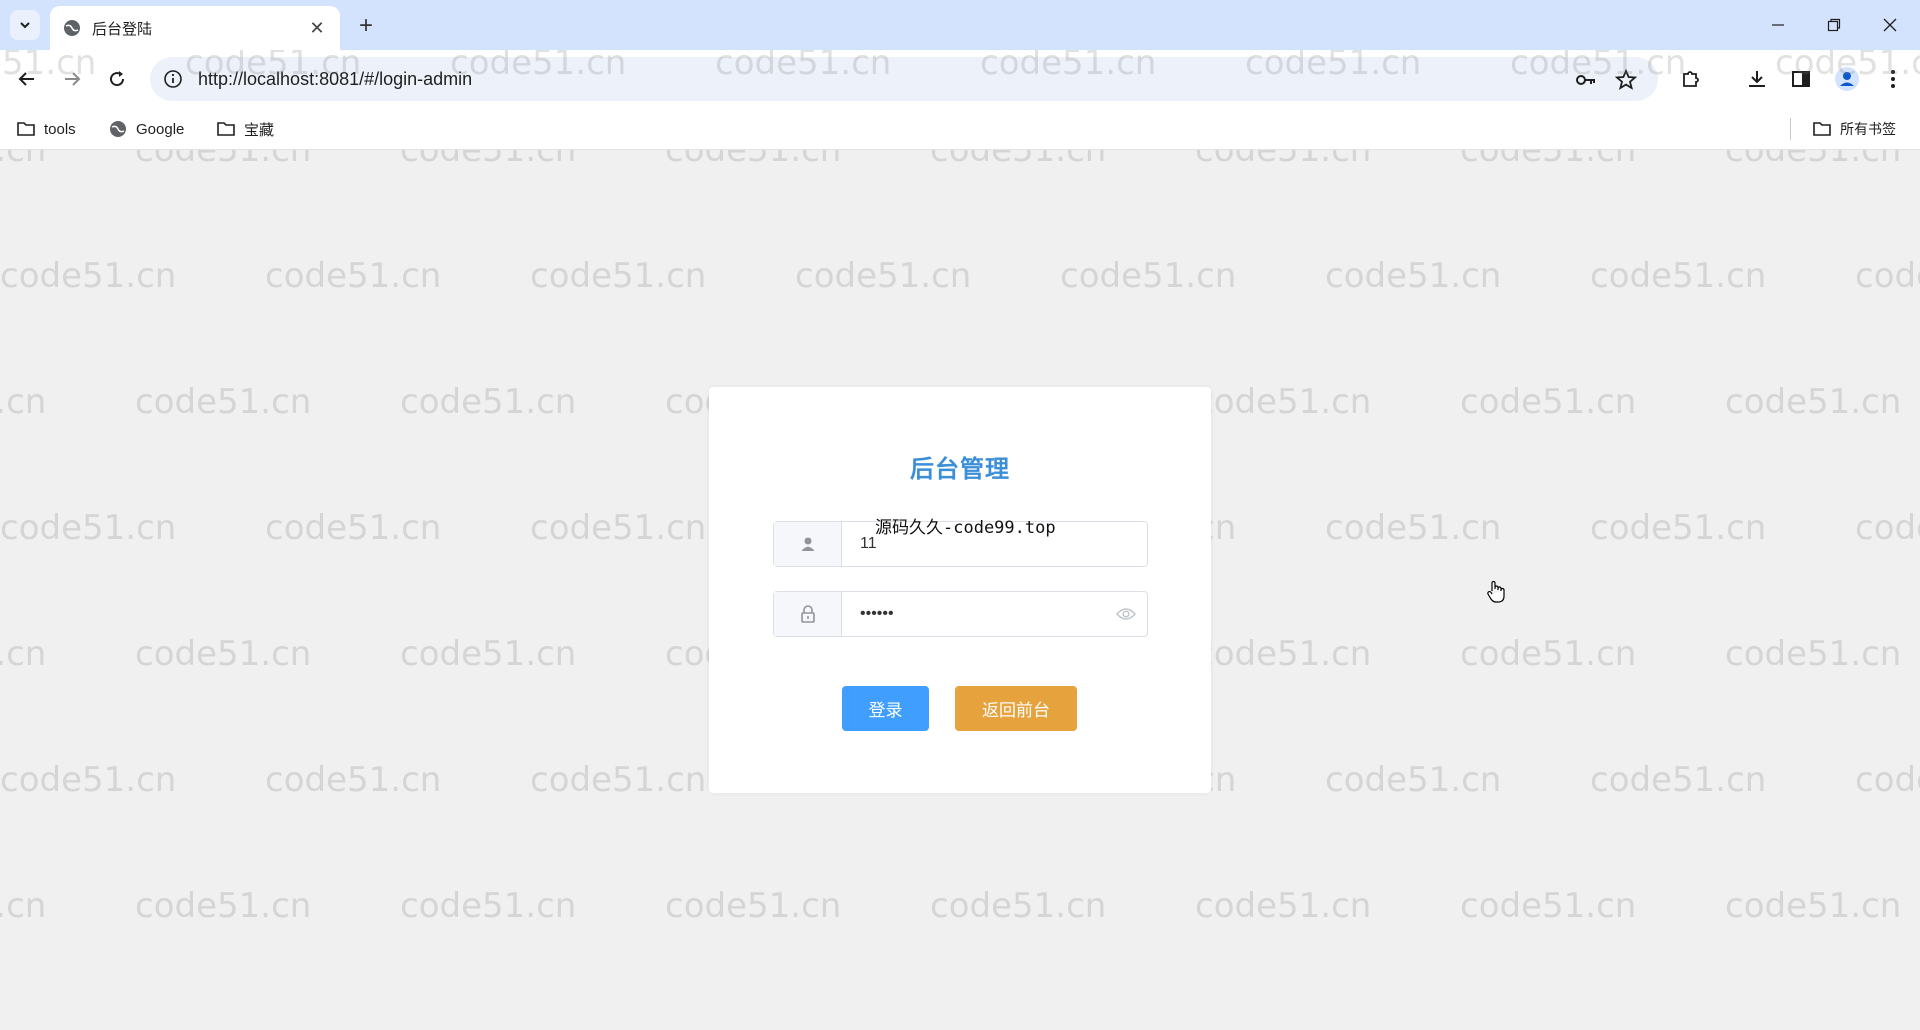  What do you see at coordinates (1496, 591) in the screenshot?
I see `hand-cursor-icon` at bounding box center [1496, 591].